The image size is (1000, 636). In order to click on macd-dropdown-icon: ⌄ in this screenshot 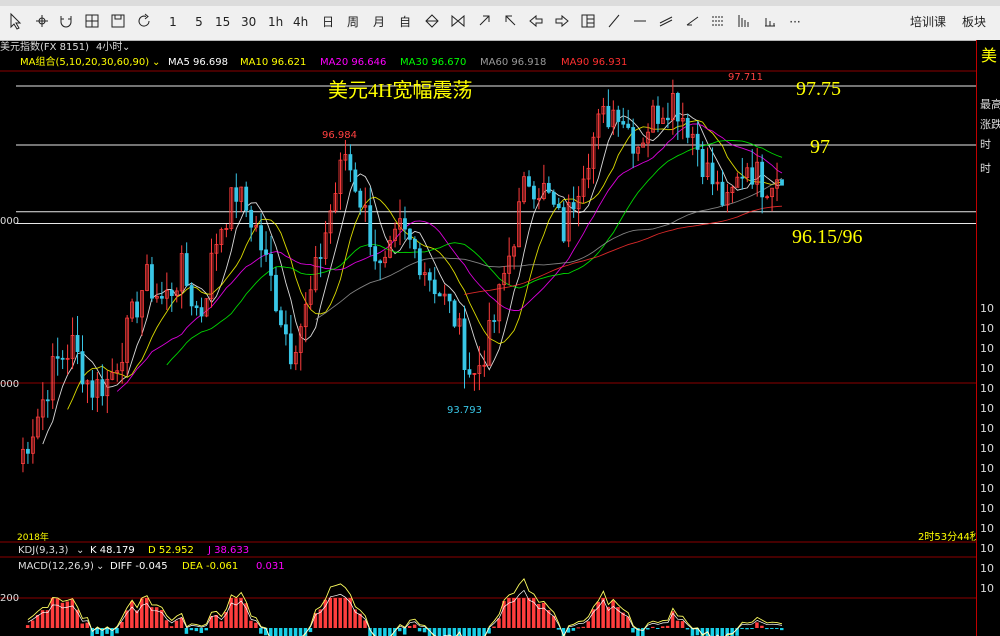, I will do `click(100, 567)`.